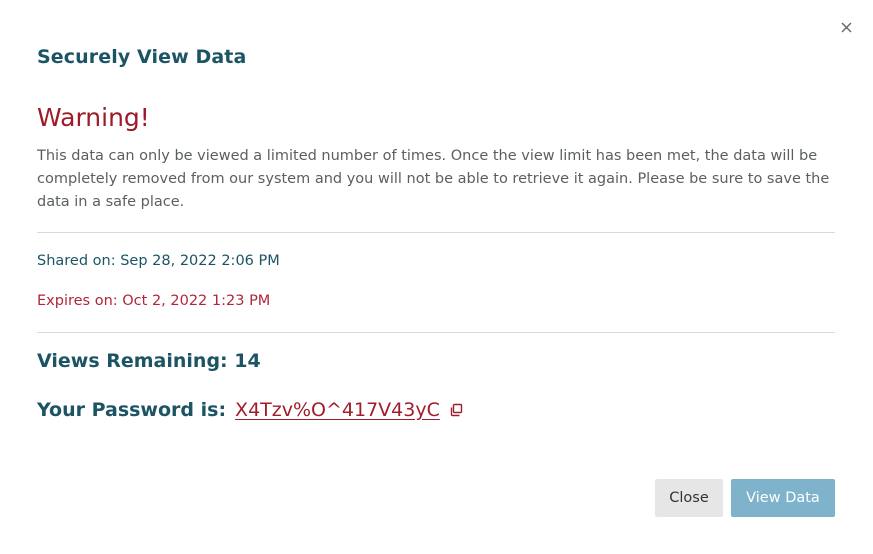 This screenshot has height=554, width=873. Describe the element at coordinates (846, 27) in the screenshot. I see `close-icon` at that location.